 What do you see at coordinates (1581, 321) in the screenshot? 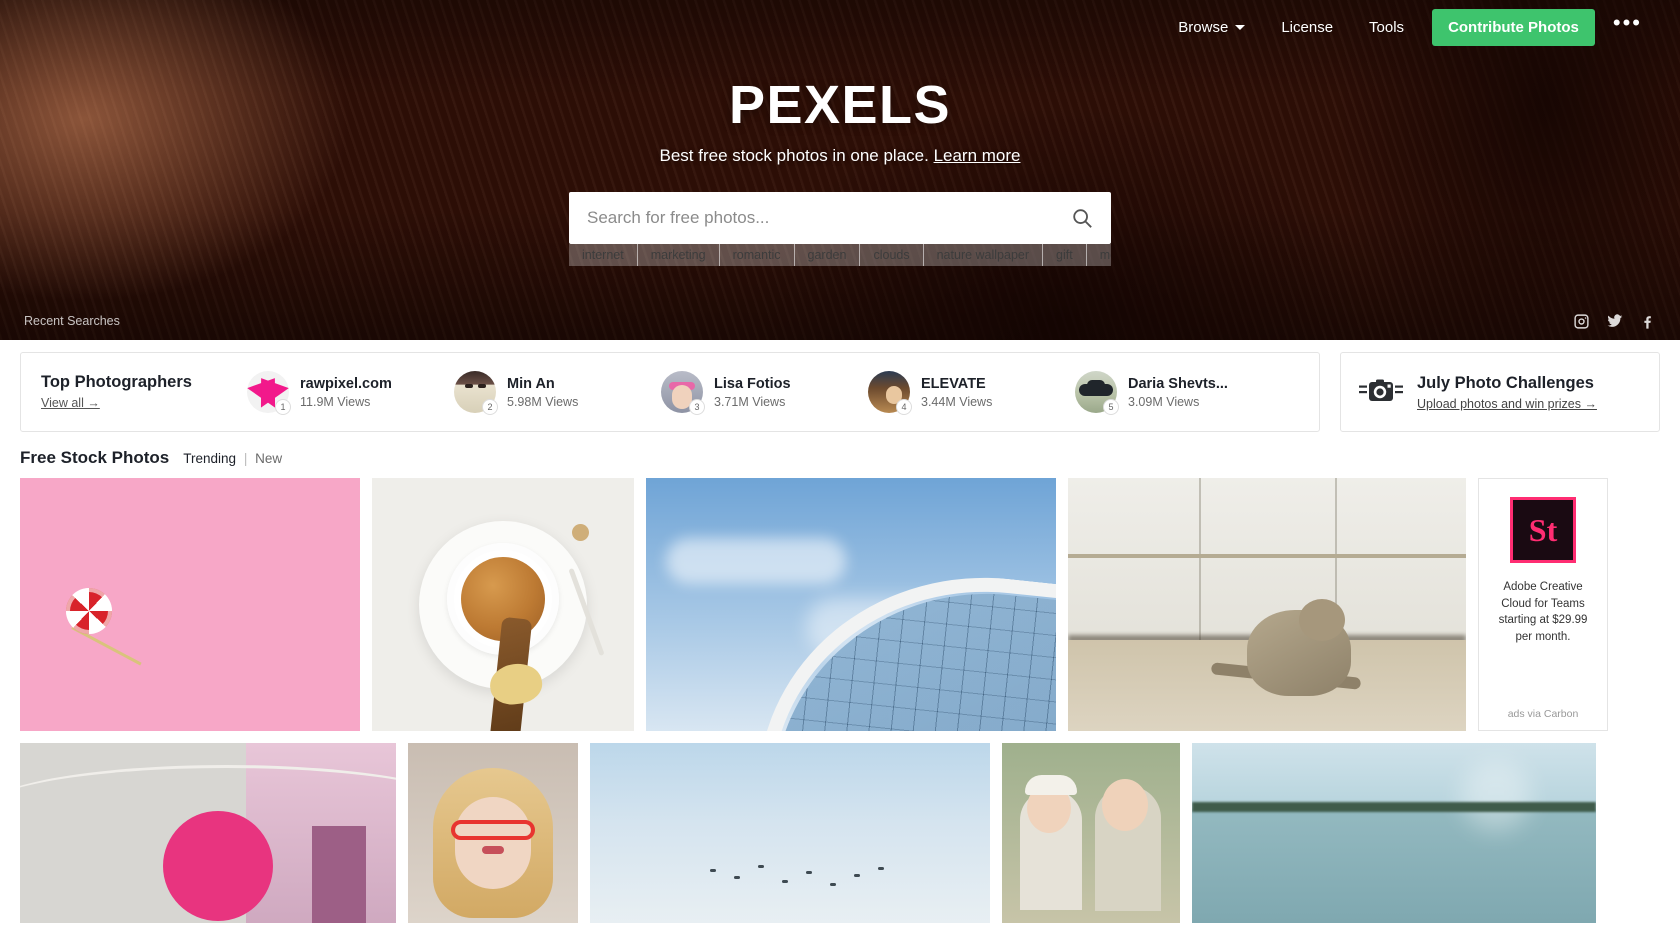
I see `instagram-icon` at bounding box center [1581, 321].